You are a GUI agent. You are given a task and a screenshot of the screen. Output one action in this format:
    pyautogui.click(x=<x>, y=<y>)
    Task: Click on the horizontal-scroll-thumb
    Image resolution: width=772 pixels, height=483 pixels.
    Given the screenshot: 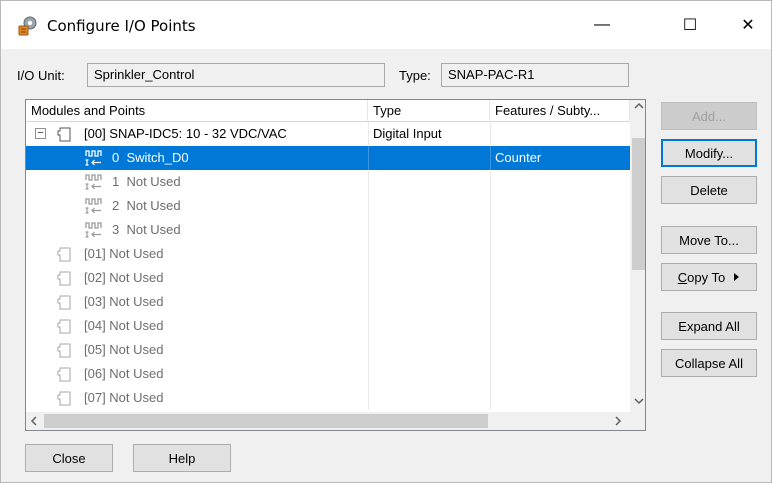 What is the action you would take?
    pyautogui.click(x=266, y=421)
    